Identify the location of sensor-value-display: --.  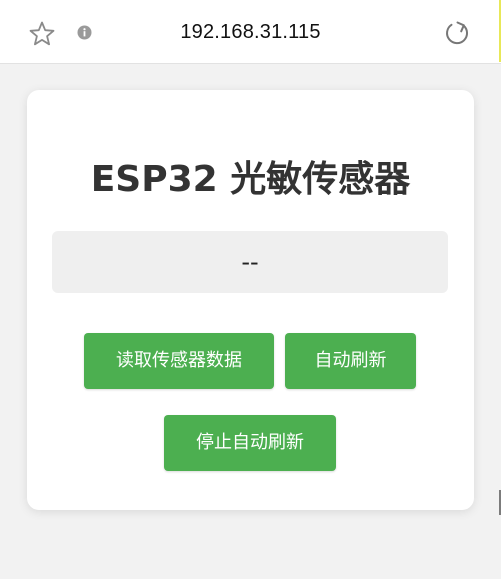
(250, 262).